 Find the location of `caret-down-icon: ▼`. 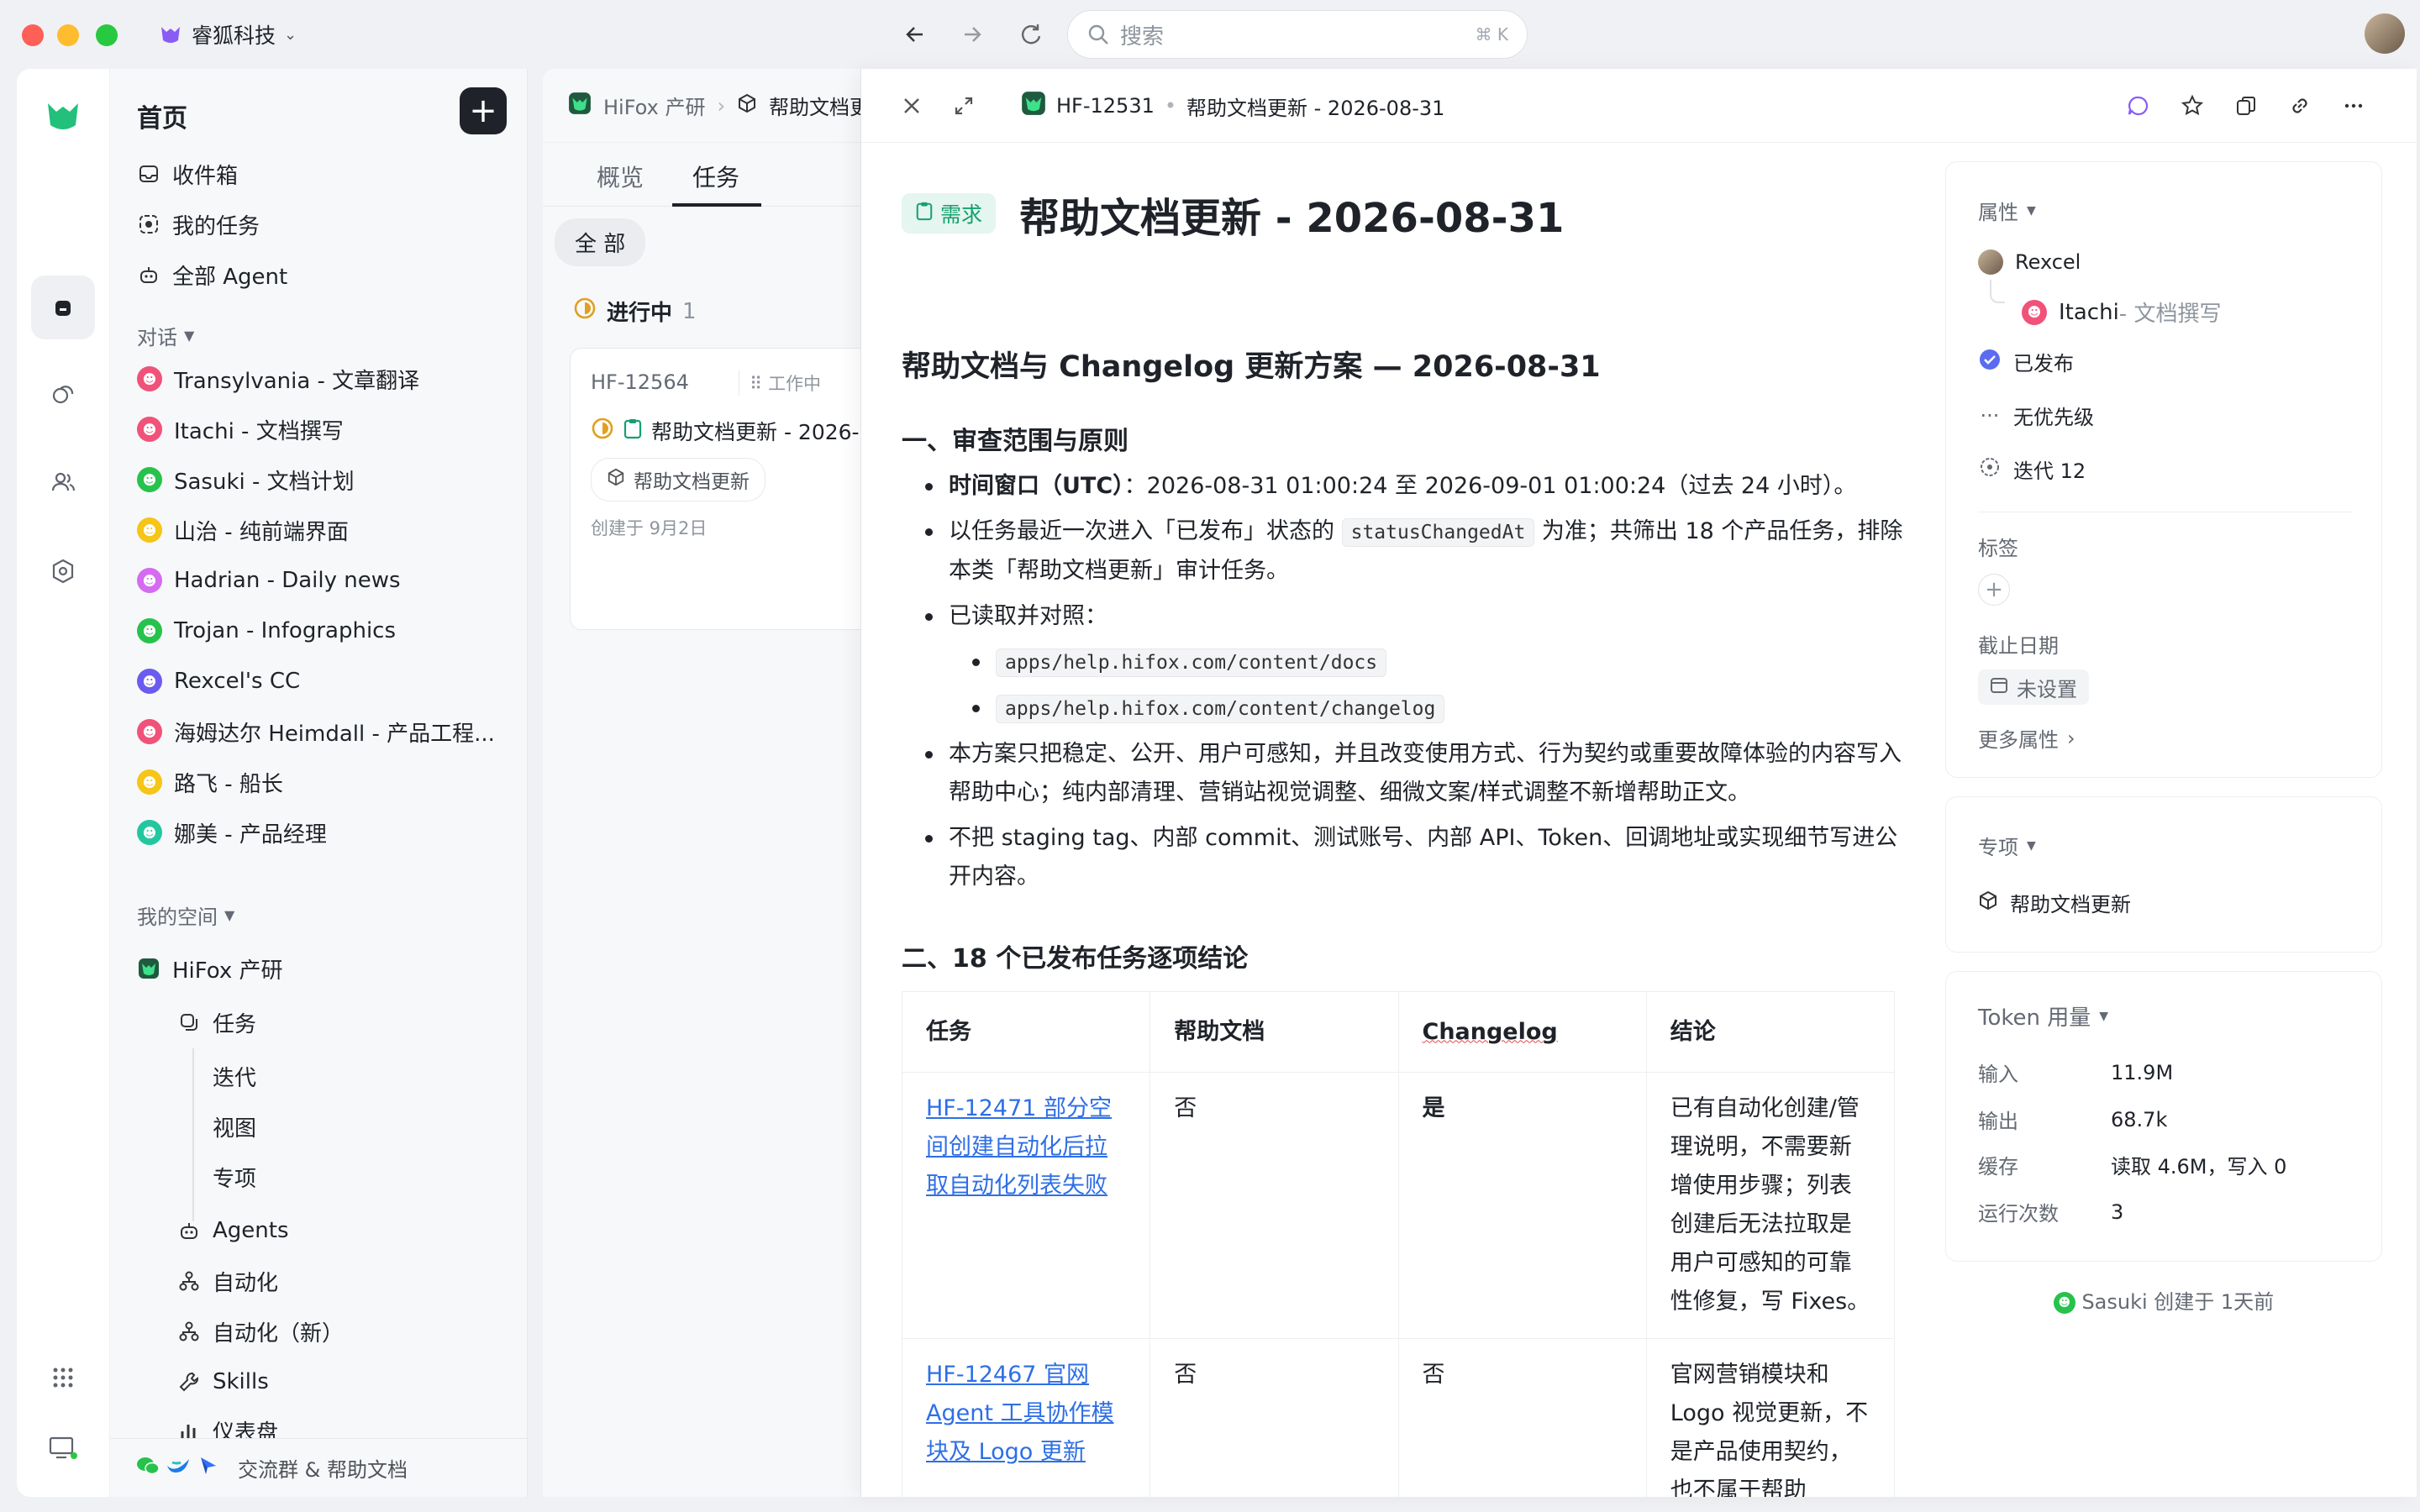

caret-down-icon: ▼ is located at coordinates (2032, 845).